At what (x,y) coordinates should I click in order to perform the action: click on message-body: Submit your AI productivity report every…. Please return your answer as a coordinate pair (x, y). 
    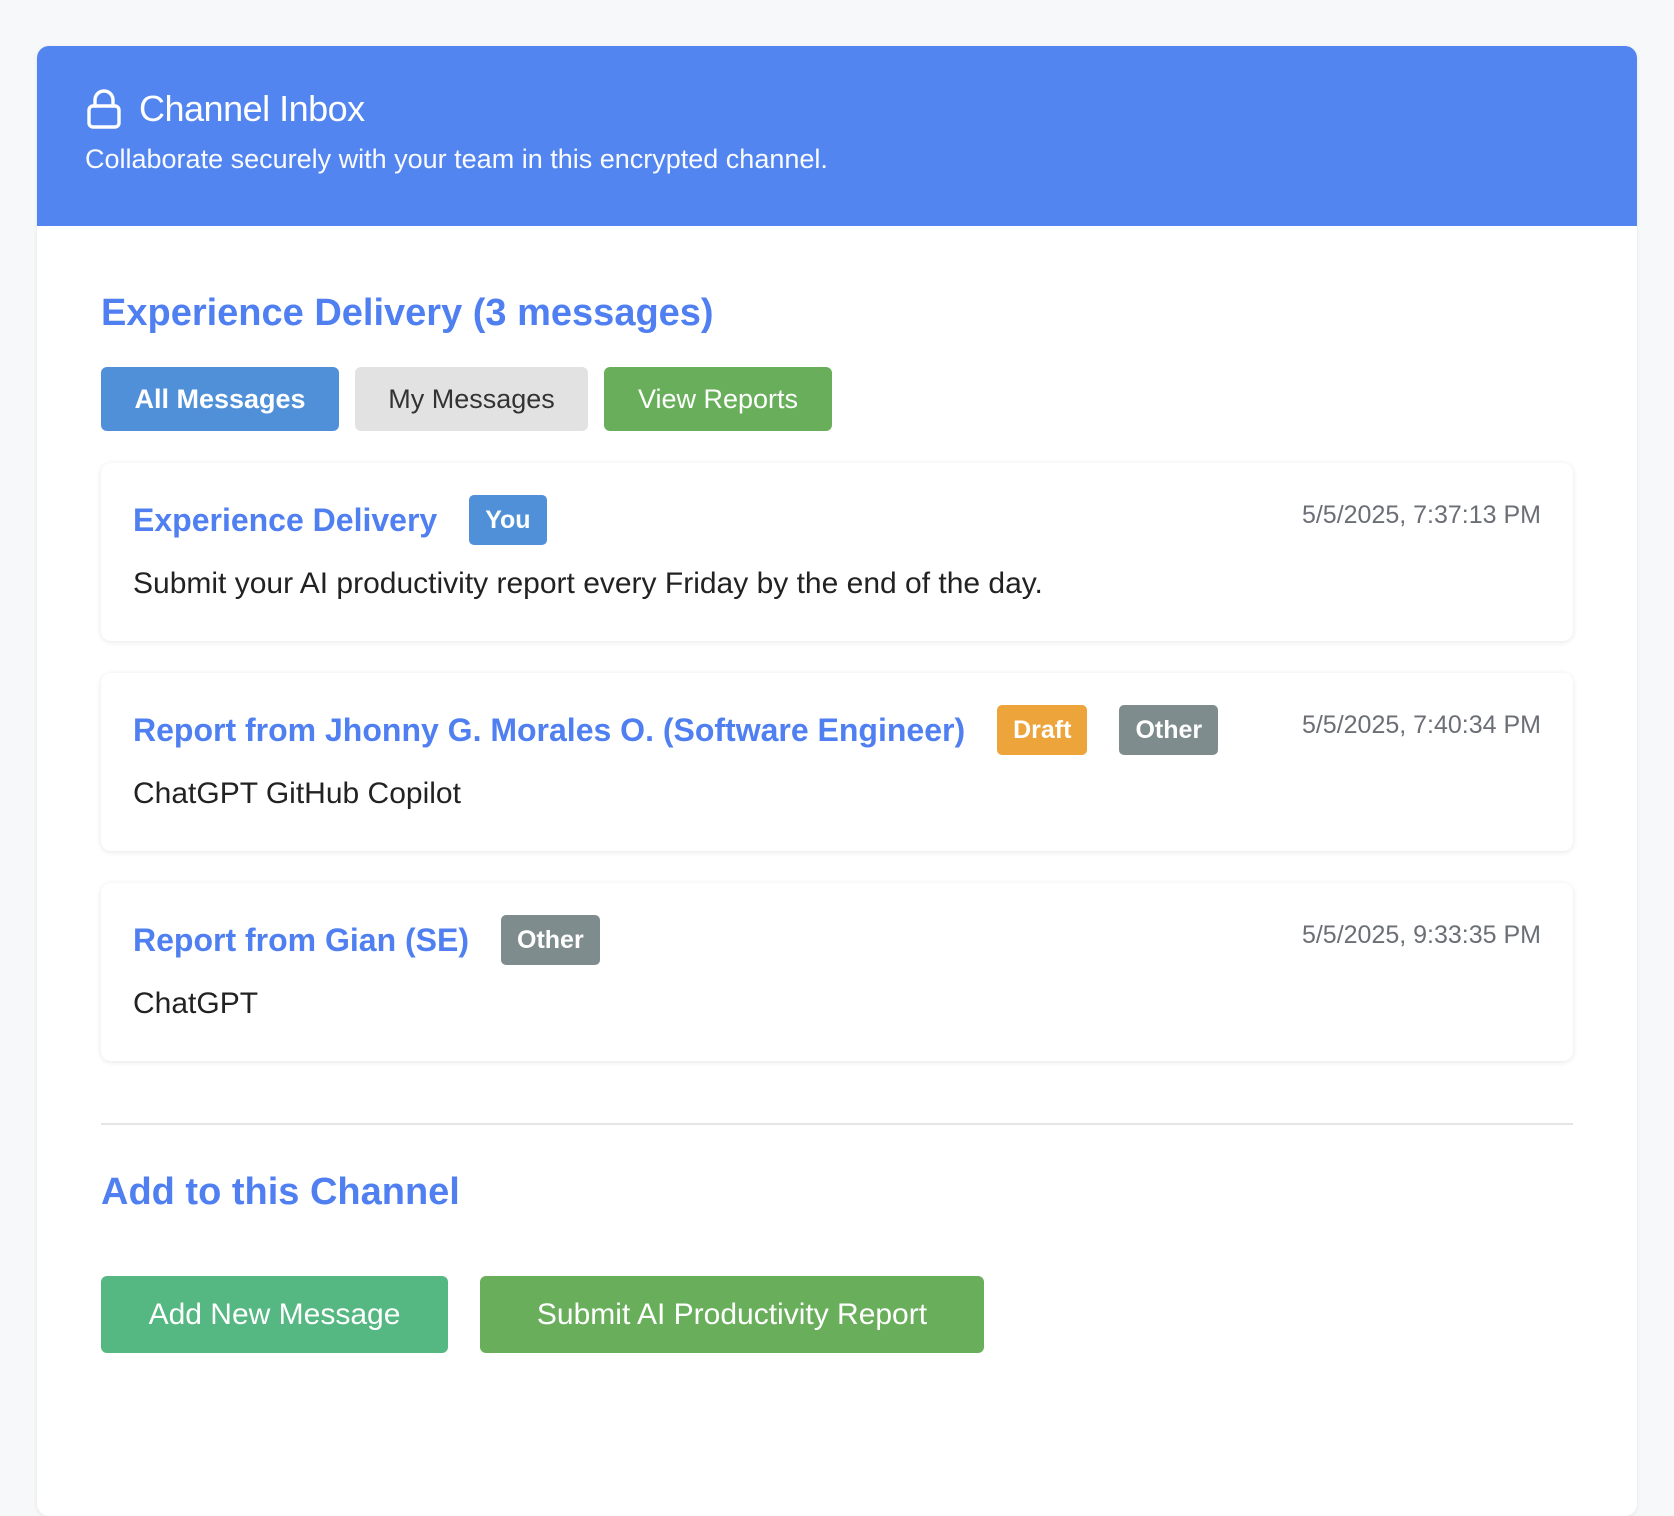
    Looking at the image, I should click on (588, 583).